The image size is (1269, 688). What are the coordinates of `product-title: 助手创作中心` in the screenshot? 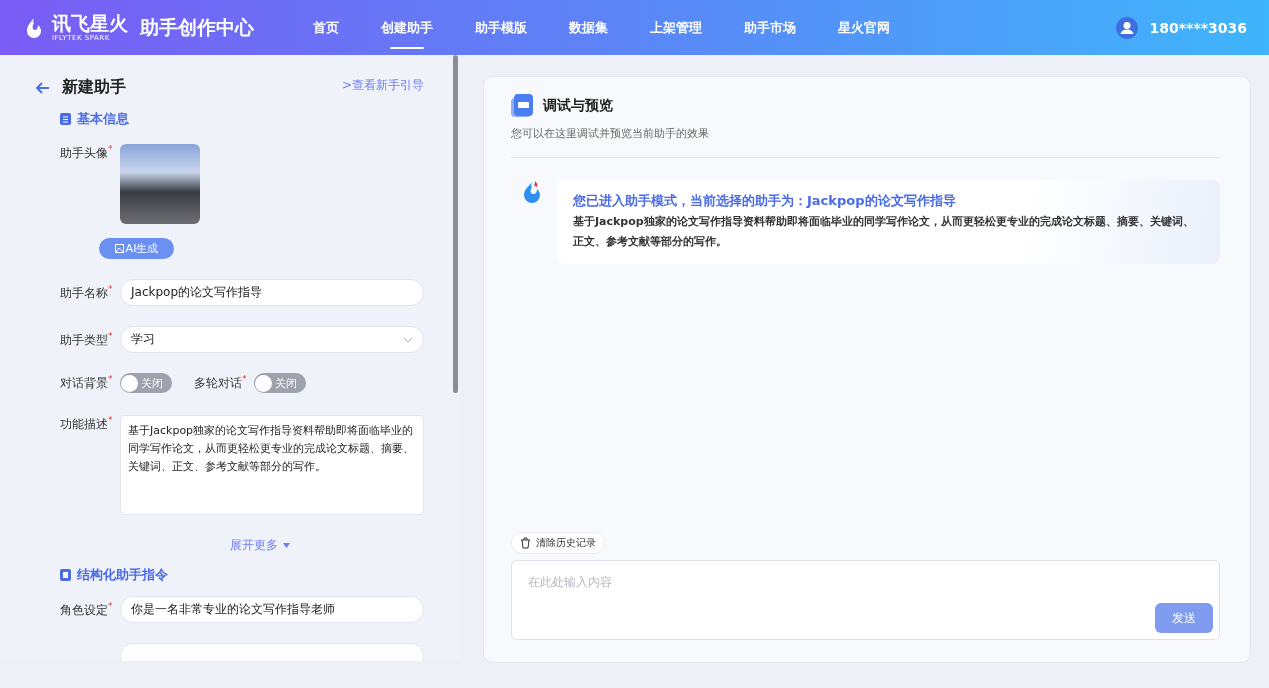 It's located at (197, 27).